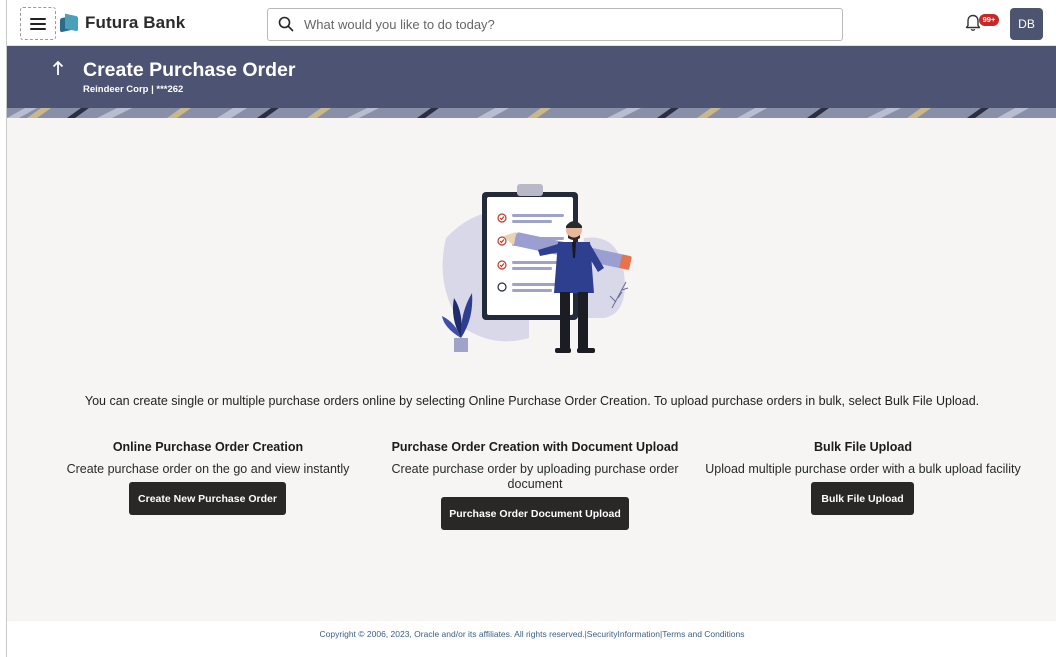  Describe the element at coordinates (862, 498) in the screenshot. I see `bulk-file-upload-button: Bulk File Upload` at that location.